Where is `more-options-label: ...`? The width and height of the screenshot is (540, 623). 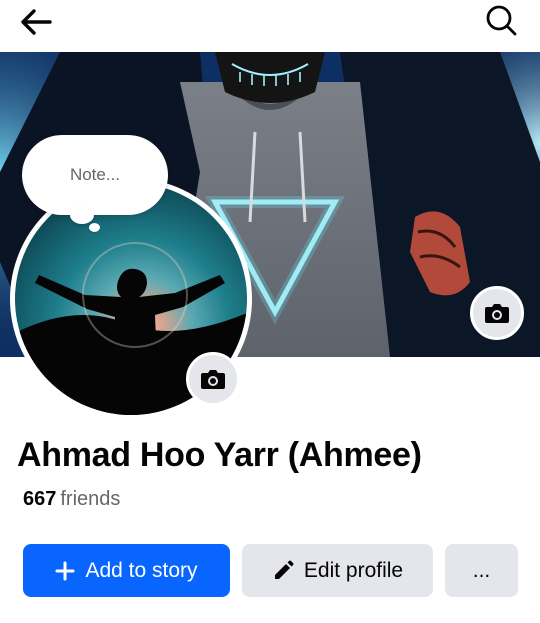
more-options-label: ... is located at coordinates (481, 570).